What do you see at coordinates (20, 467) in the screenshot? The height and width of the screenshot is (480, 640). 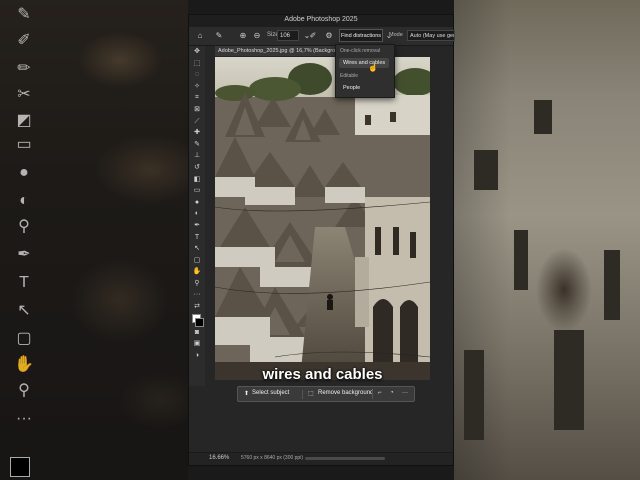 I see `bg-color-swatch` at bounding box center [20, 467].